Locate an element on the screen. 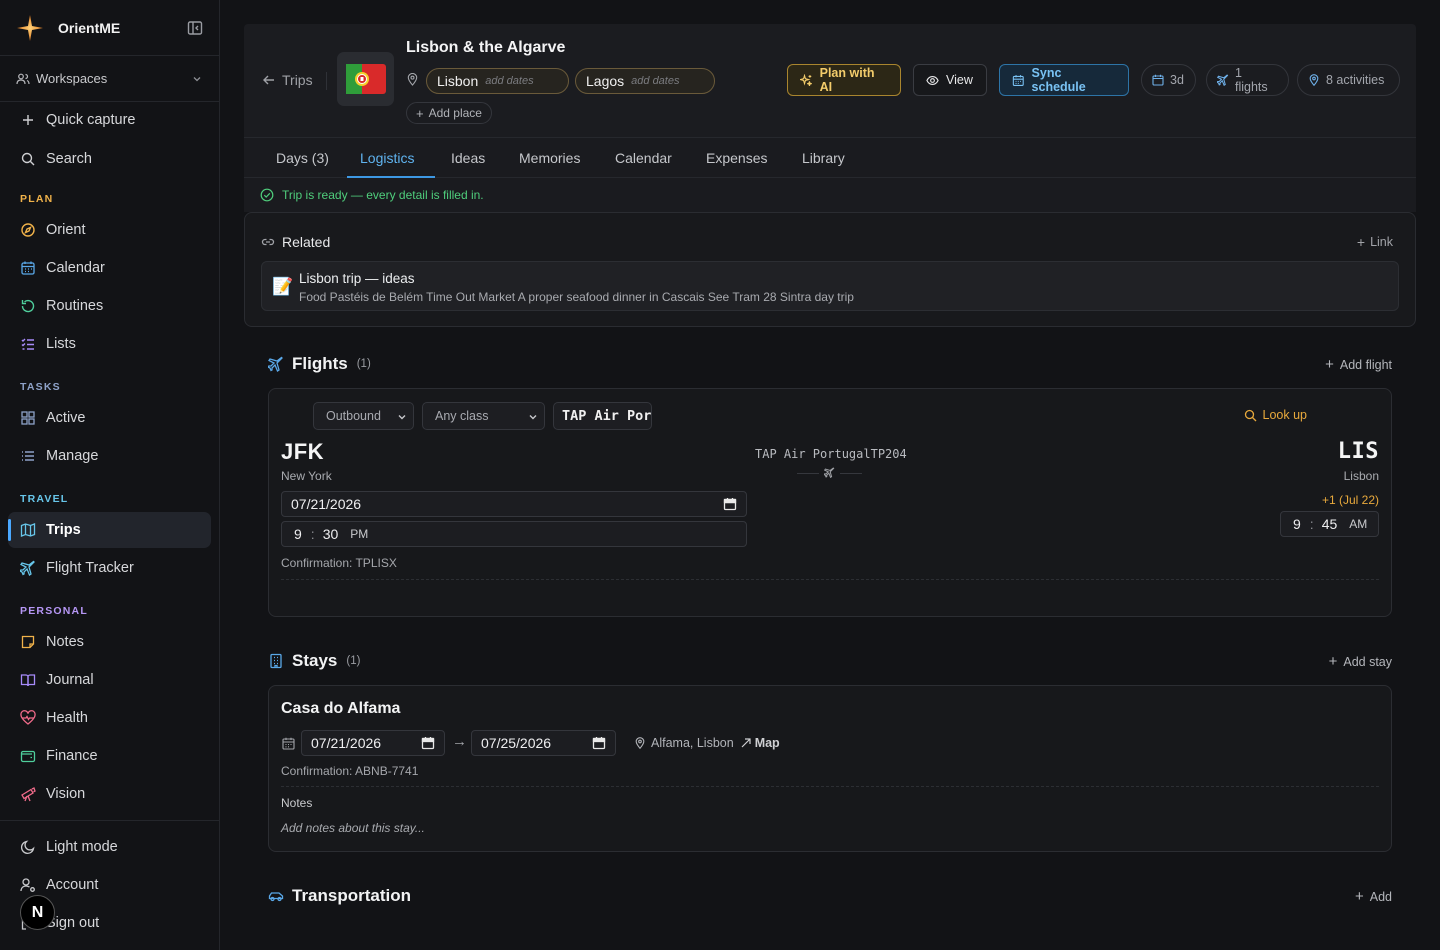  add-link-label: Link is located at coordinates (1381, 242).